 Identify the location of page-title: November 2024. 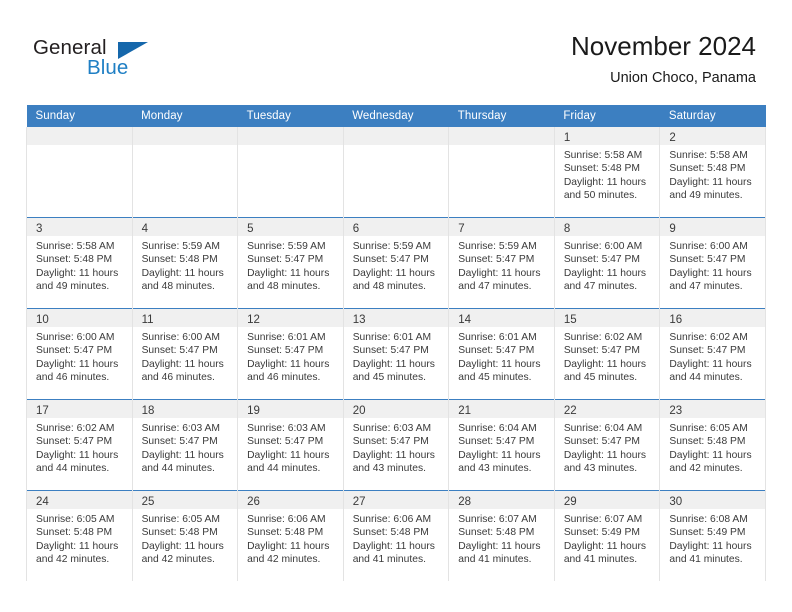
(663, 46).